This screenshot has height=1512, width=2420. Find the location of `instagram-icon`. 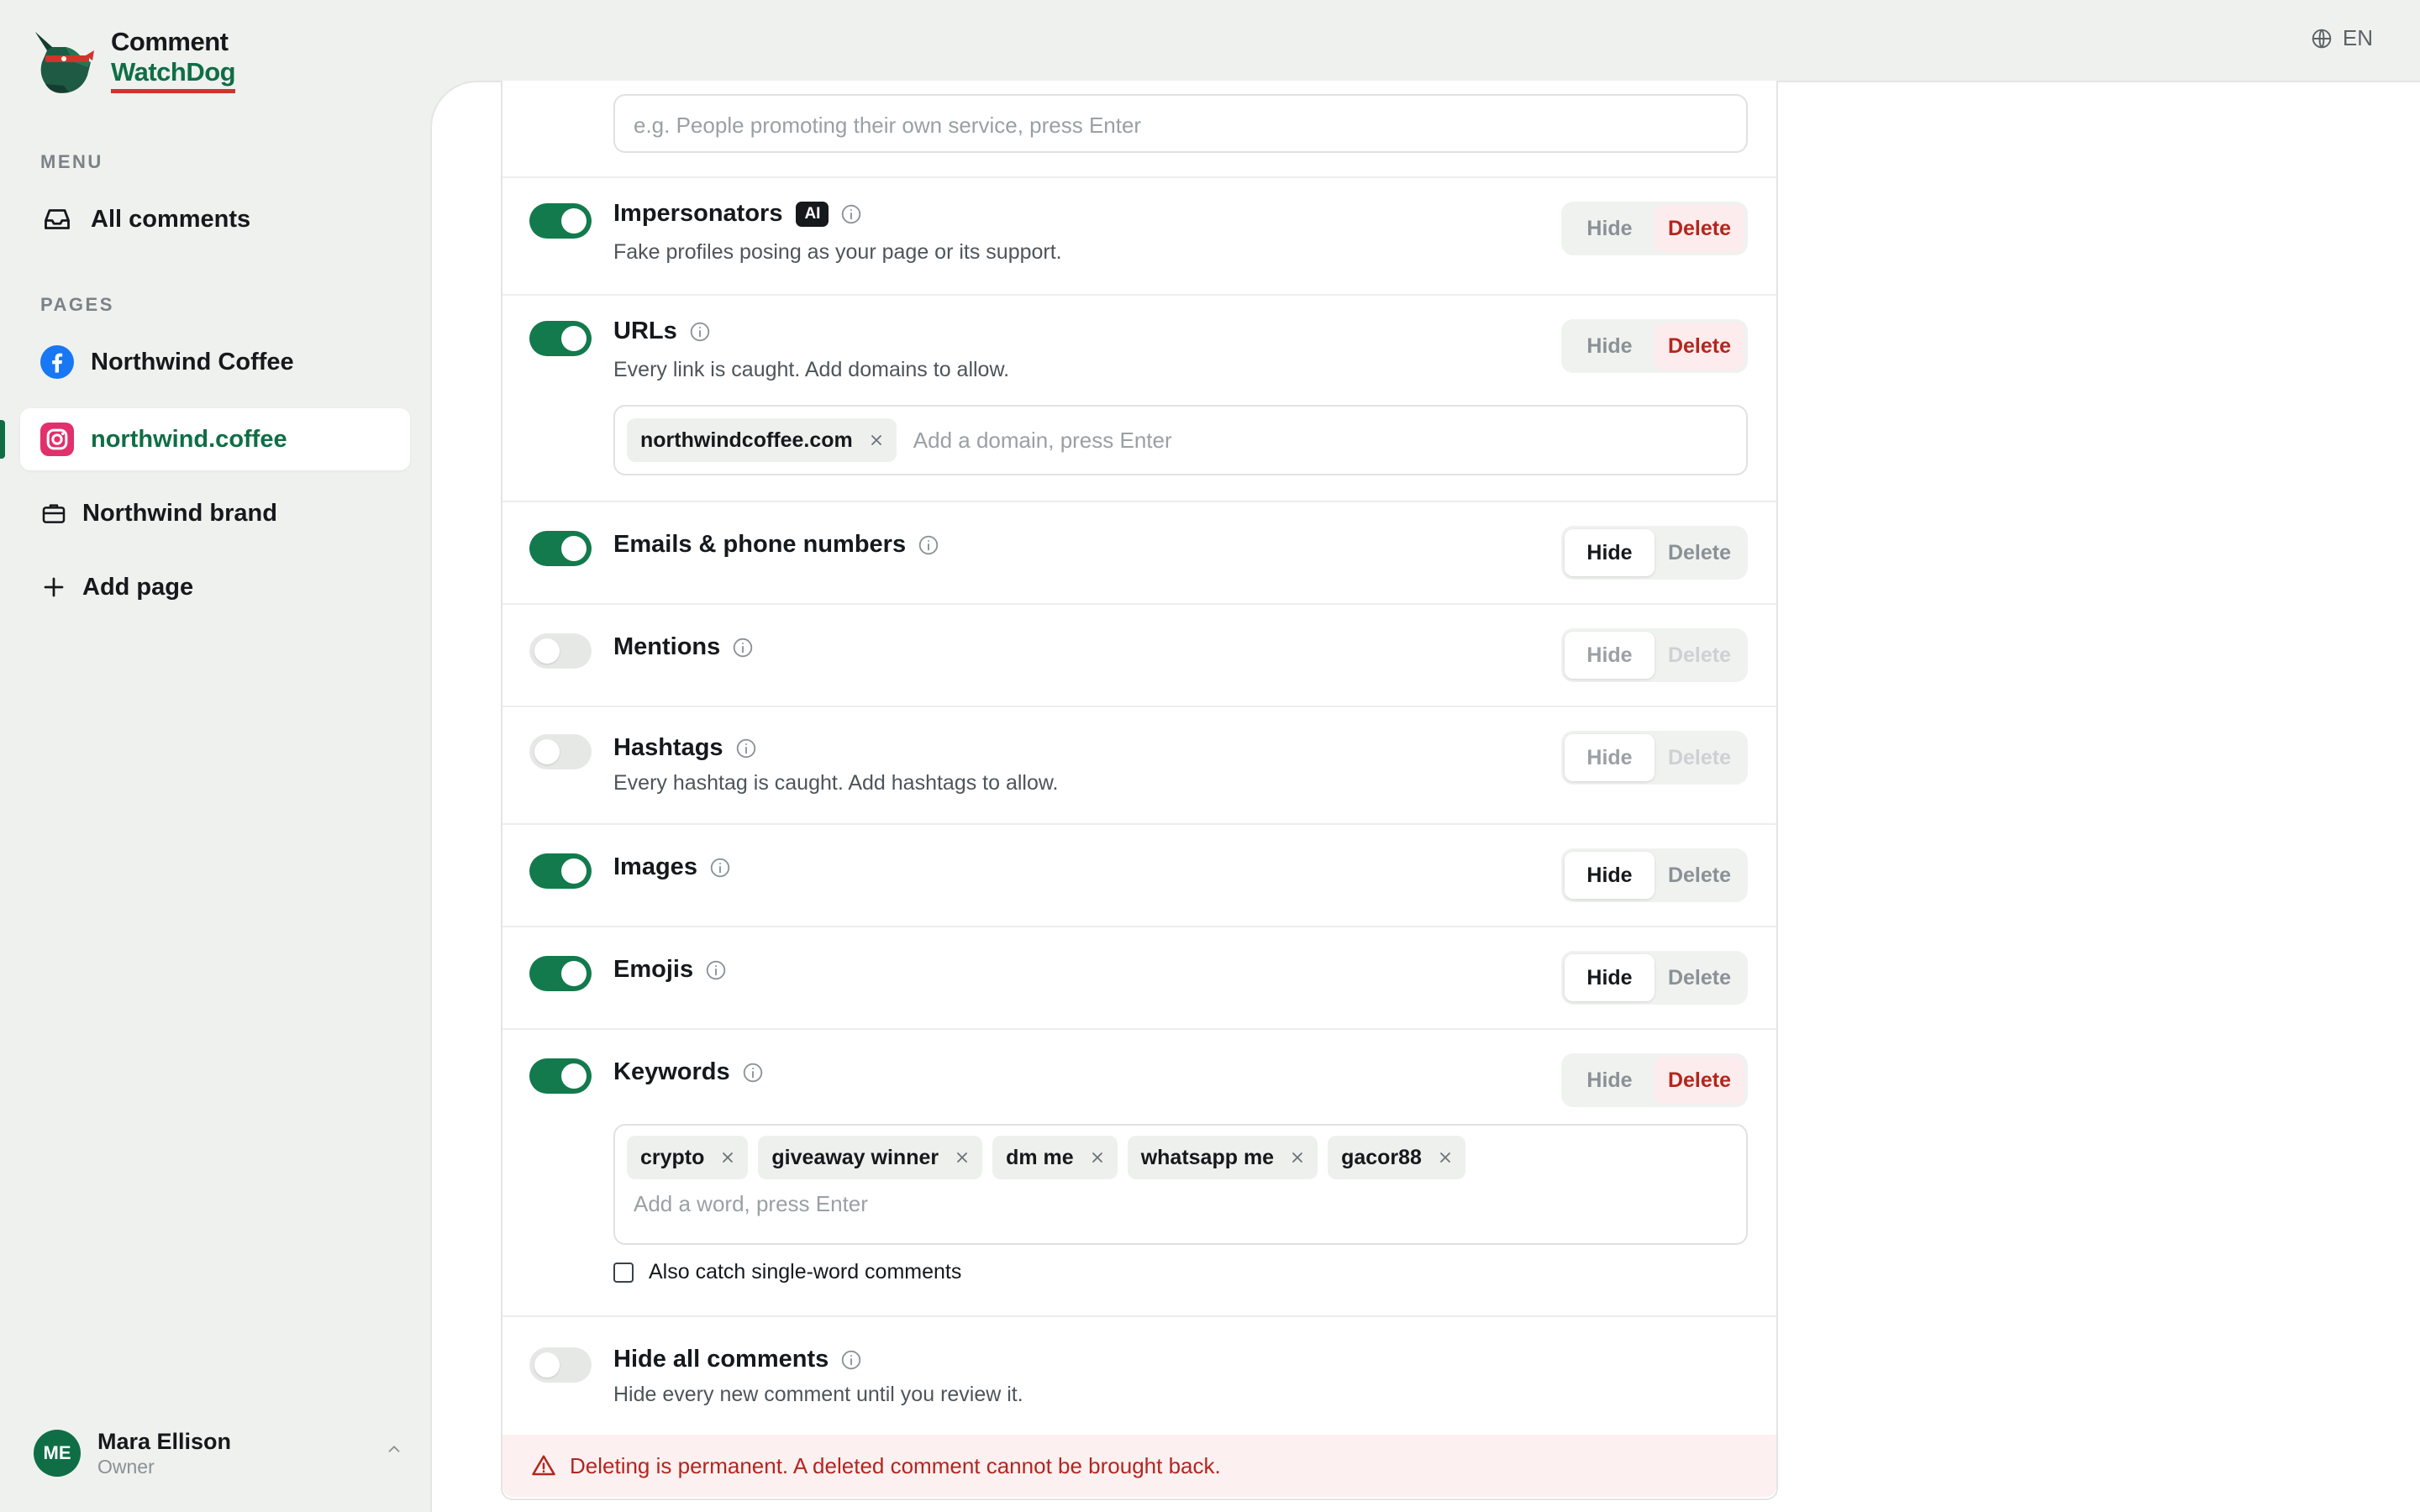

instagram-icon is located at coordinates (57, 439).